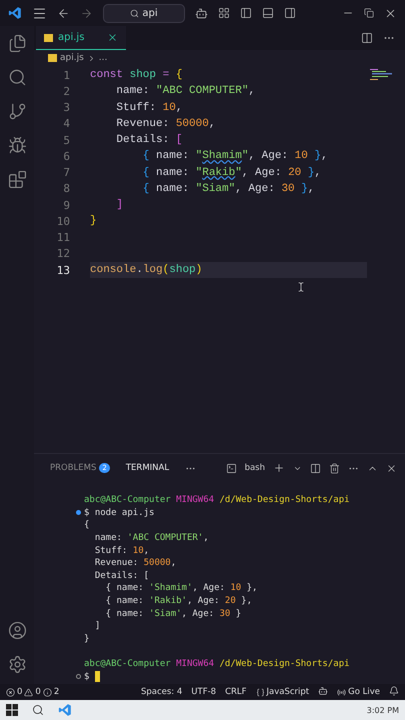 The width and height of the screenshot is (405, 720). Describe the element at coordinates (66, 205) in the screenshot. I see `line-number: 9` at that location.